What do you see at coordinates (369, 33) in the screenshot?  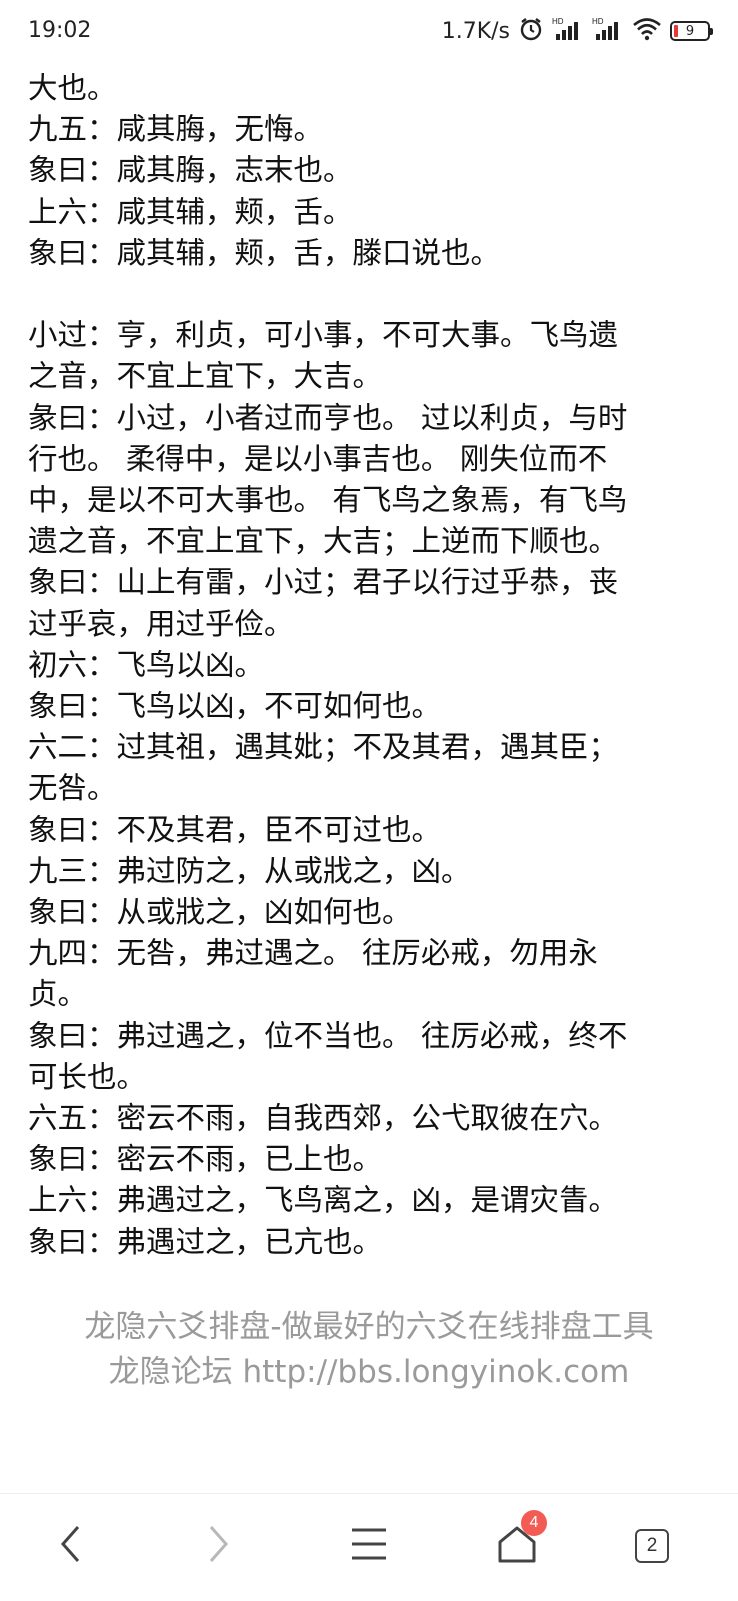 I see `status-bar: 19:02 1.7K/s HD HD 9` at bounding box center [369, 33].